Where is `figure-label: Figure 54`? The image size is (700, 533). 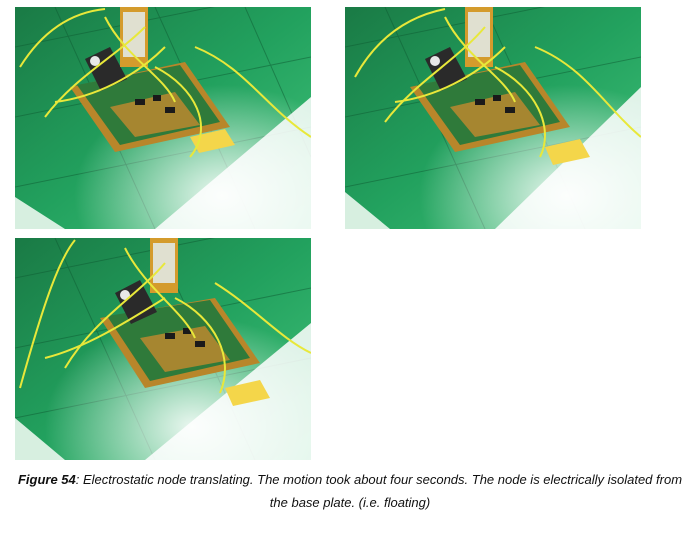 figure-label: Figure 54 is located at coordinates (46, 479).